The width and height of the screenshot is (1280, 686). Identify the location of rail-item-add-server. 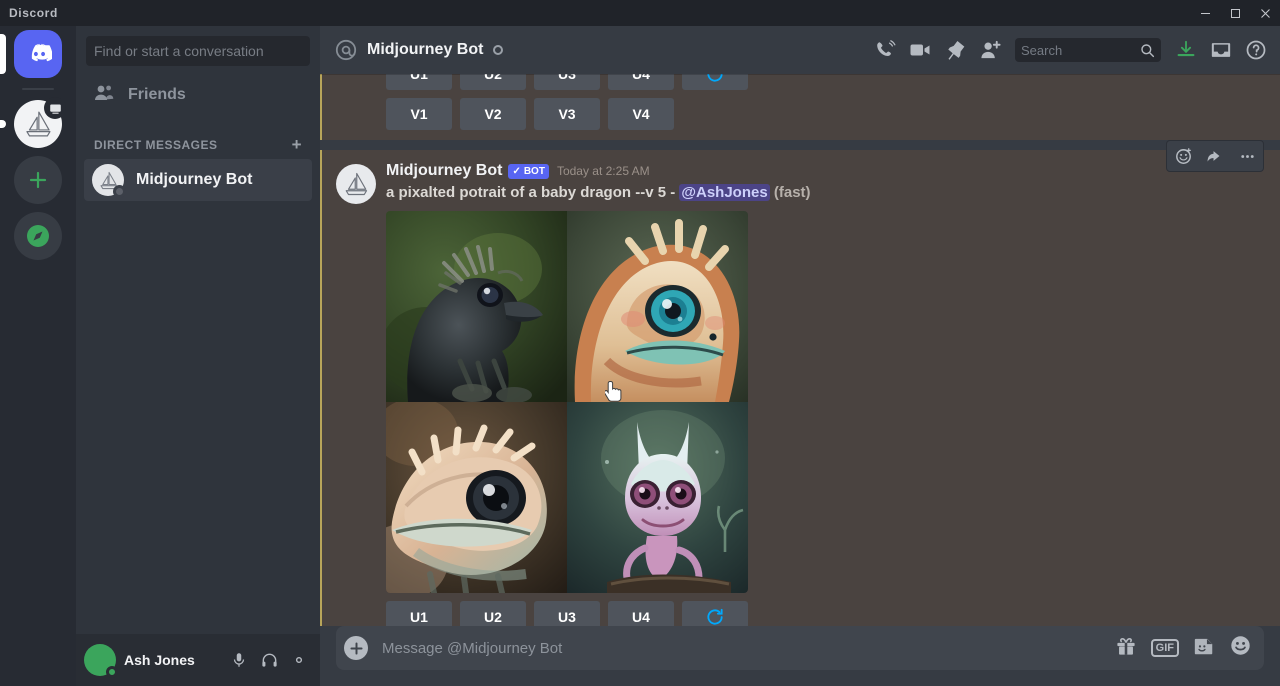
(38, 180).